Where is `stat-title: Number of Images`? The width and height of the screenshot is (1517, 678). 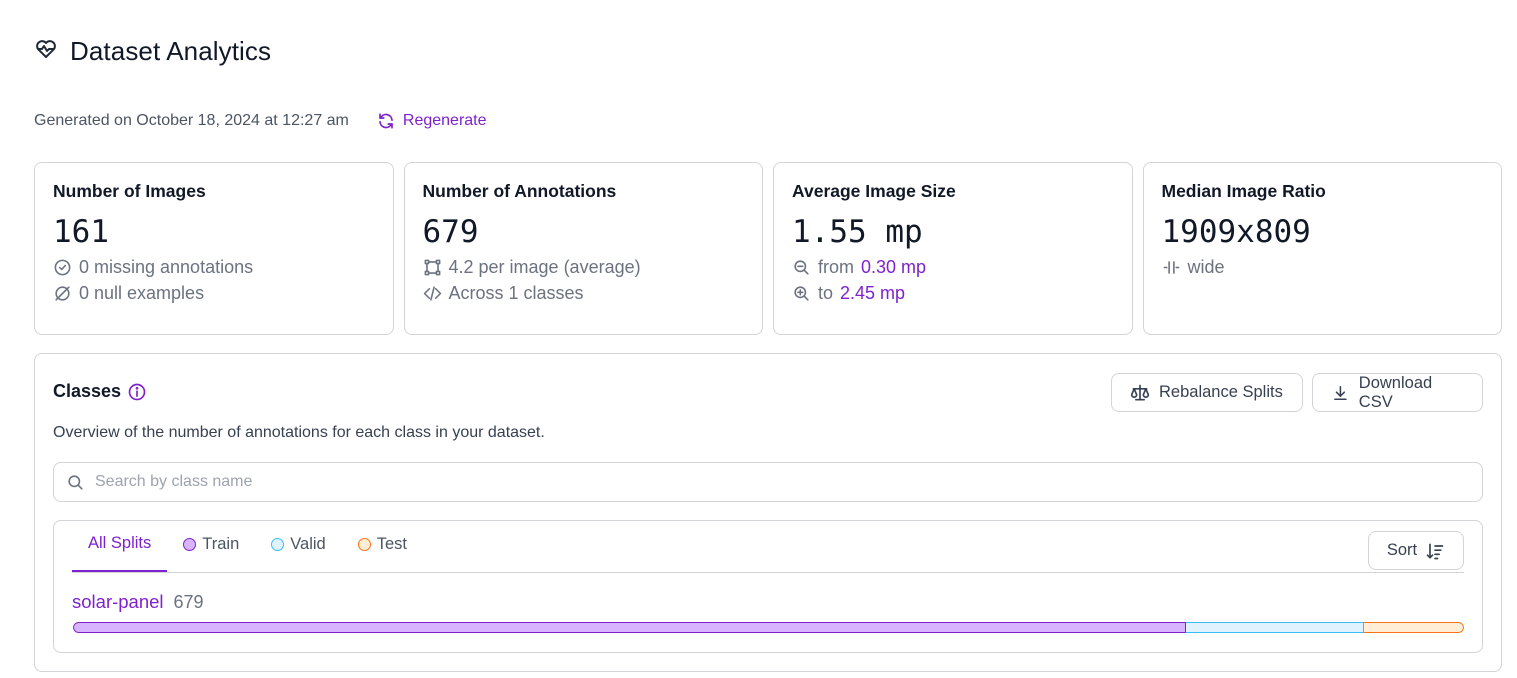 stat-title: Number of Images is located at coordinates (129, 191).